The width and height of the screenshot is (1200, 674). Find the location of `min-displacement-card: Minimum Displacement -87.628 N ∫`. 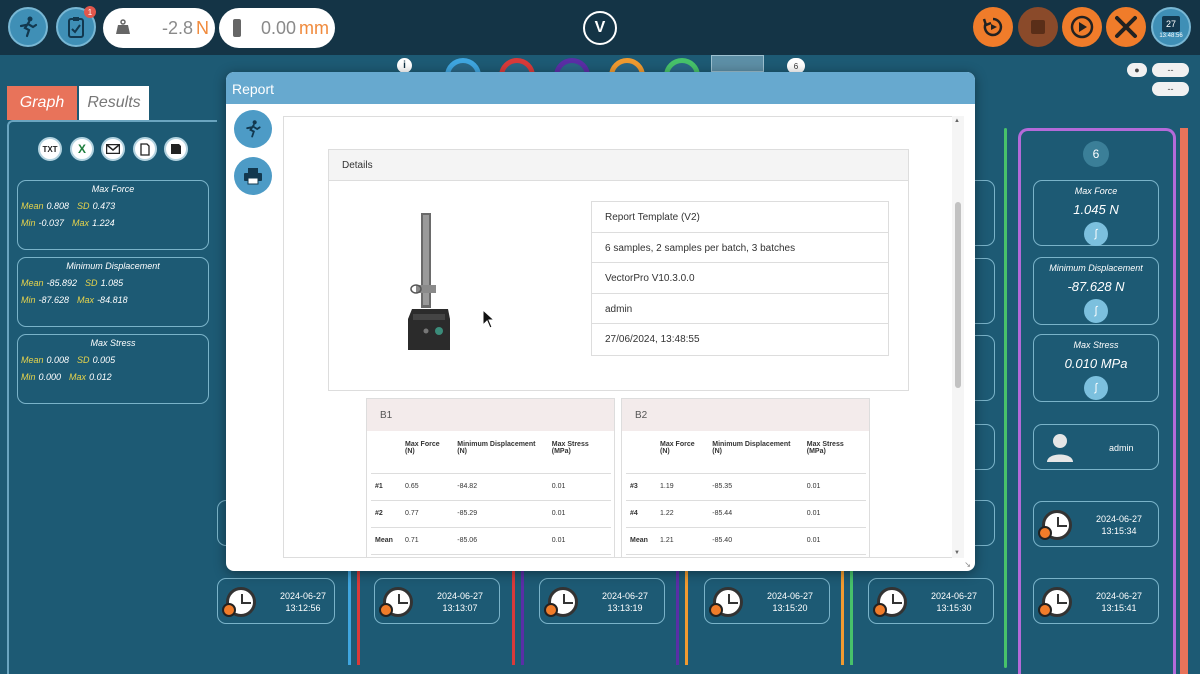

min-displacement-card: Minimum Displacement -87.628 N ∫ is located at coordinates (1096, 291).